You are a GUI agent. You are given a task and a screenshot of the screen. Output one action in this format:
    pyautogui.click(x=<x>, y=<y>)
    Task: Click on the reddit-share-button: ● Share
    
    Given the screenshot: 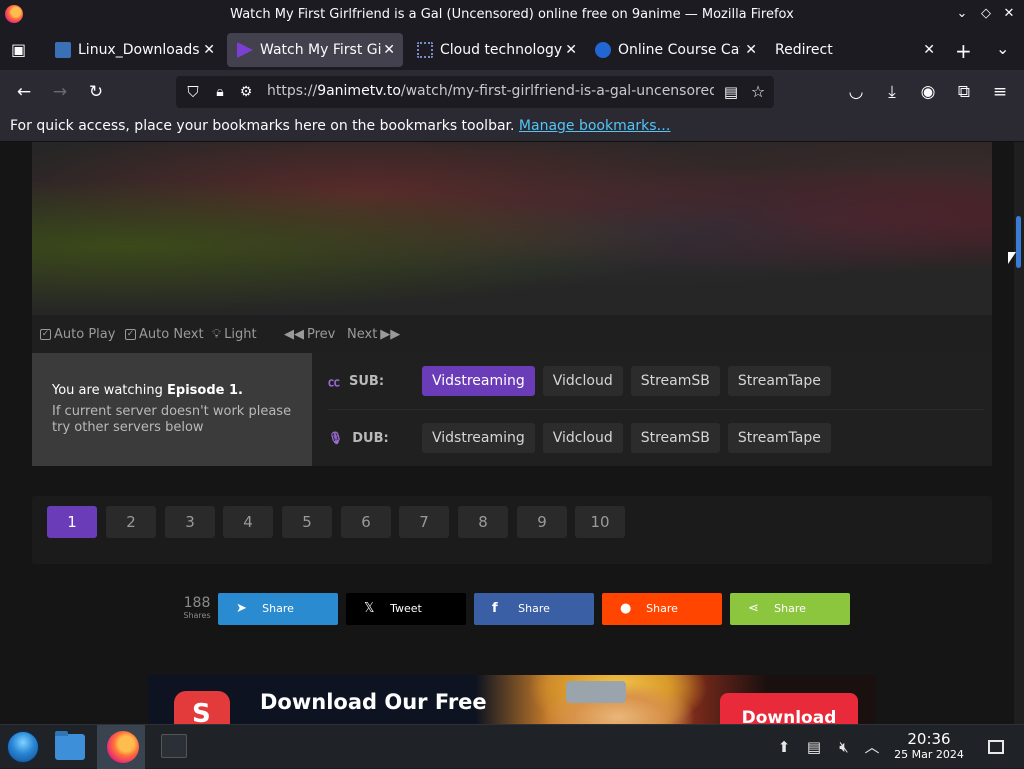 What is the action you would take?
    pyautogui.click(x=662, y=609)
    